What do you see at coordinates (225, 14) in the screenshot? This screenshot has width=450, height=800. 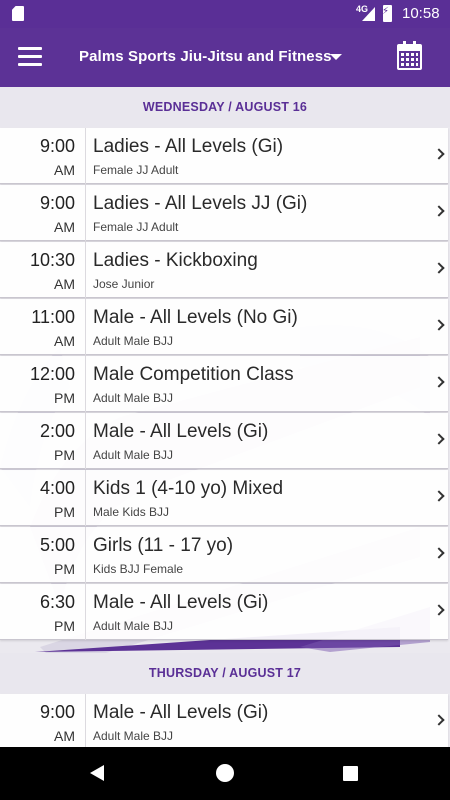 I see `status-bar: 4G 10:58` at bounding box center [225, 14].